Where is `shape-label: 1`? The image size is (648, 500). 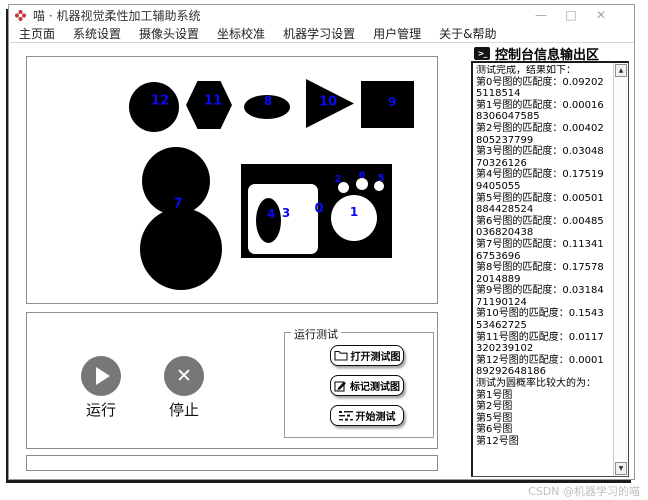
shape-label: 1 is located at coordinates (354, 212).